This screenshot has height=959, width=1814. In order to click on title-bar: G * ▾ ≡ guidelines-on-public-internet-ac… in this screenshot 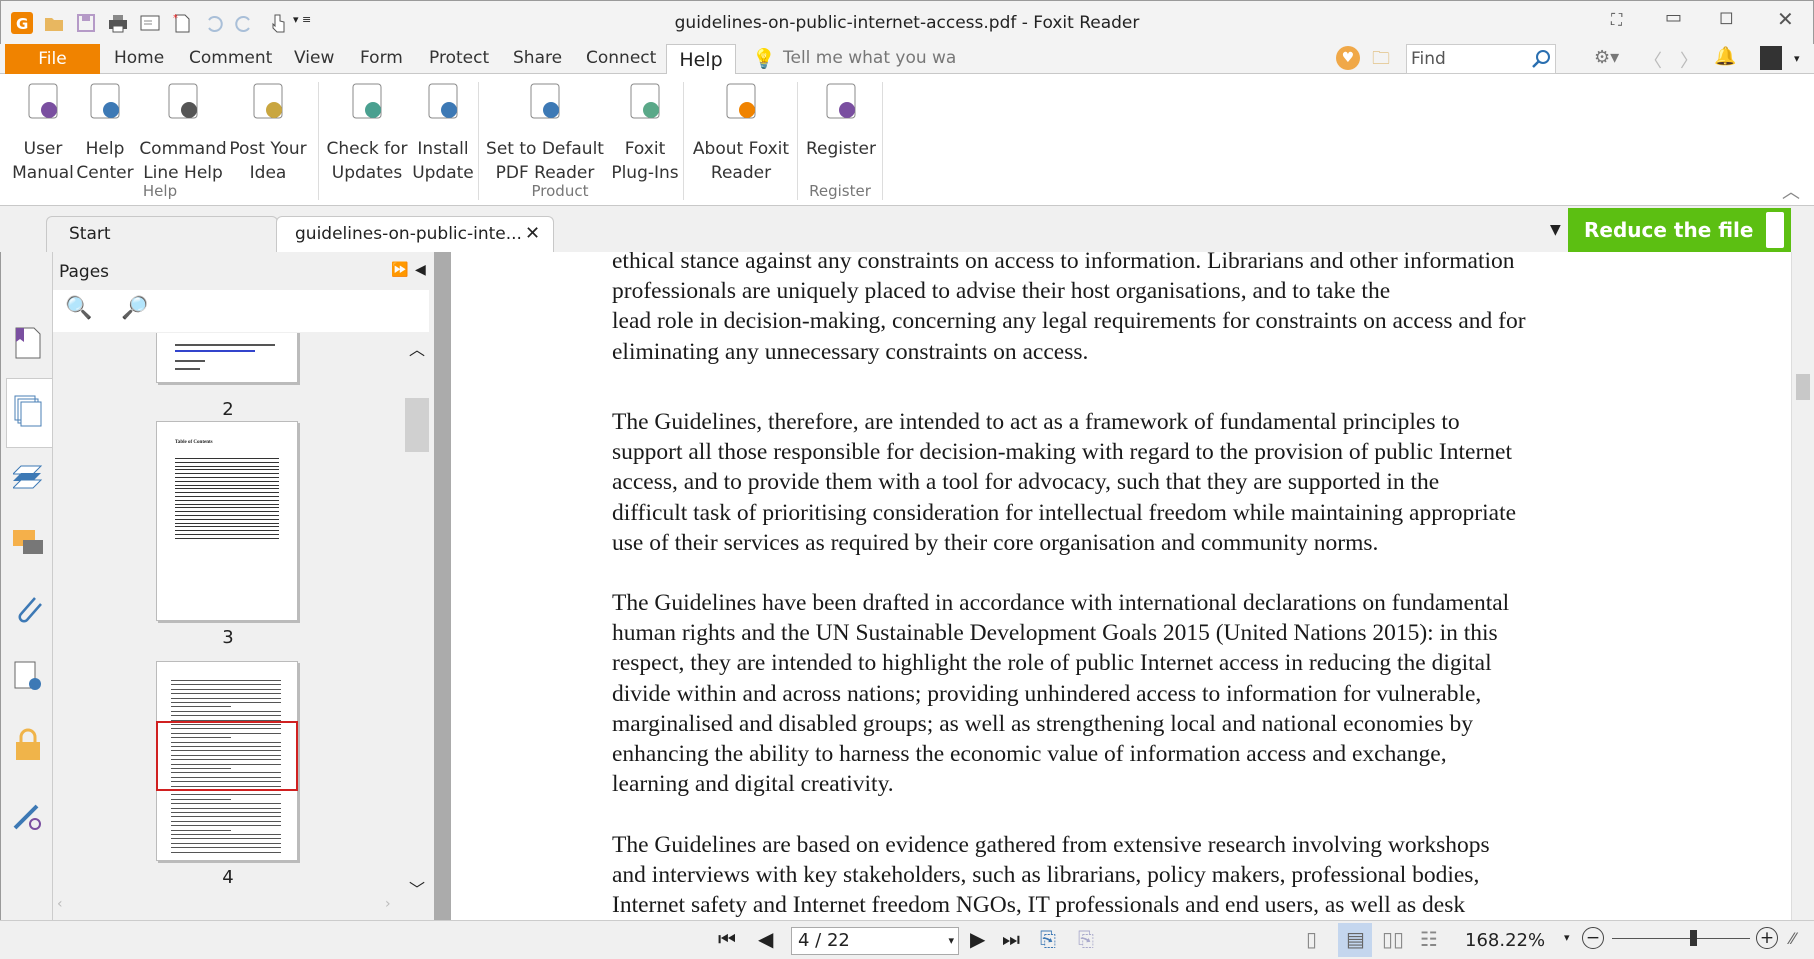, I will do `click(907, 22)`.